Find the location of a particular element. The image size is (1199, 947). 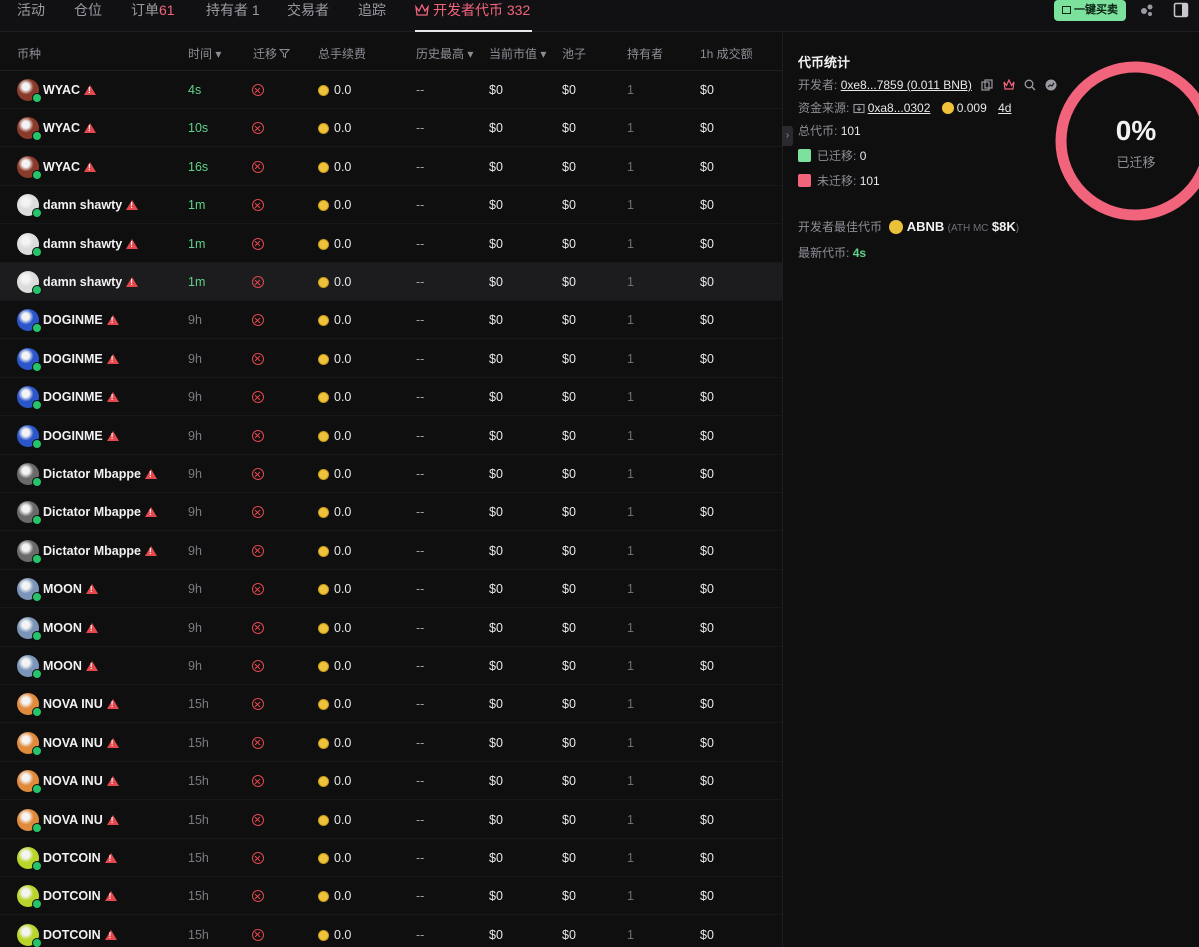

best-token-name: ABNB is located at coordinates (926, 226).